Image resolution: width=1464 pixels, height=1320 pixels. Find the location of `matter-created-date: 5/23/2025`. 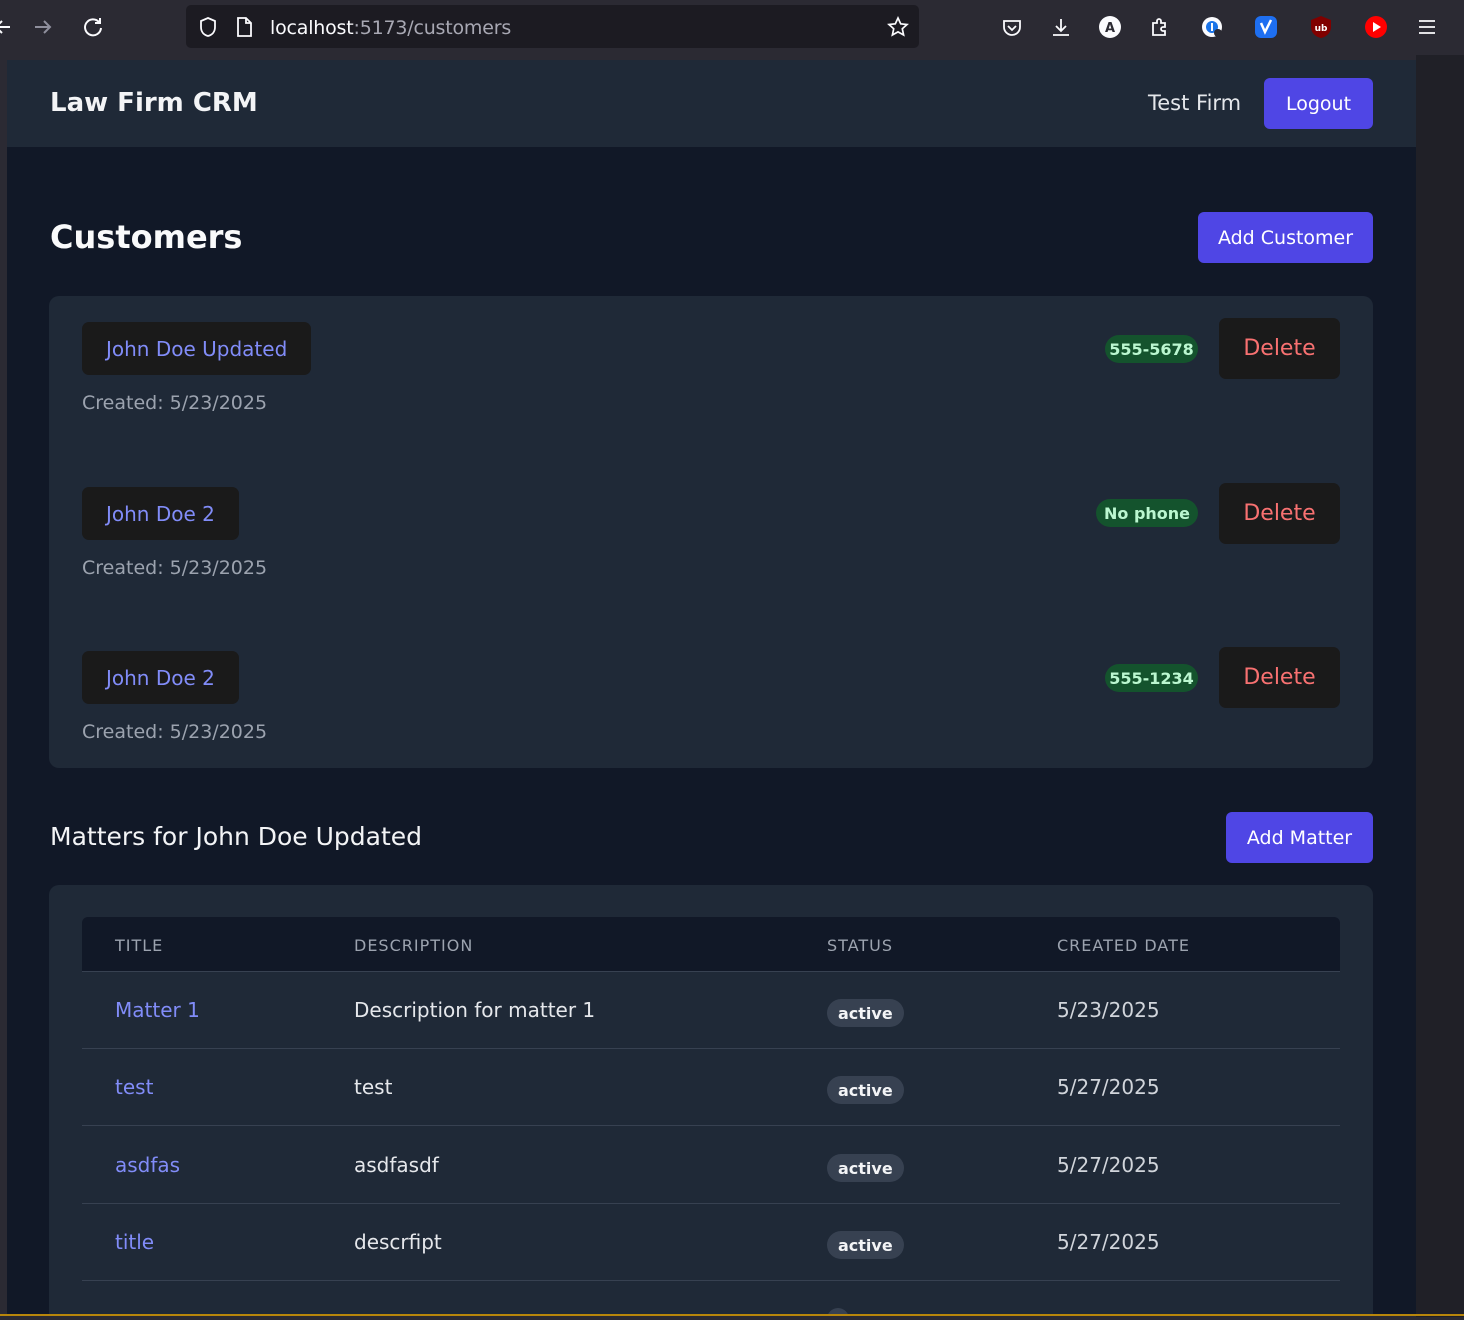

matter-created-date: 5/23/2025 is located at coordinates (1108, 1010).